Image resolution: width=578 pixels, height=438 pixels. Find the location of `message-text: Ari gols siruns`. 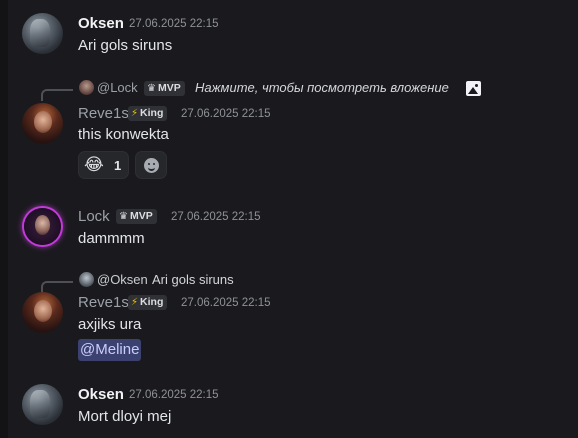

message-text: Ari gols siruns is located at coordinates (125, 45).